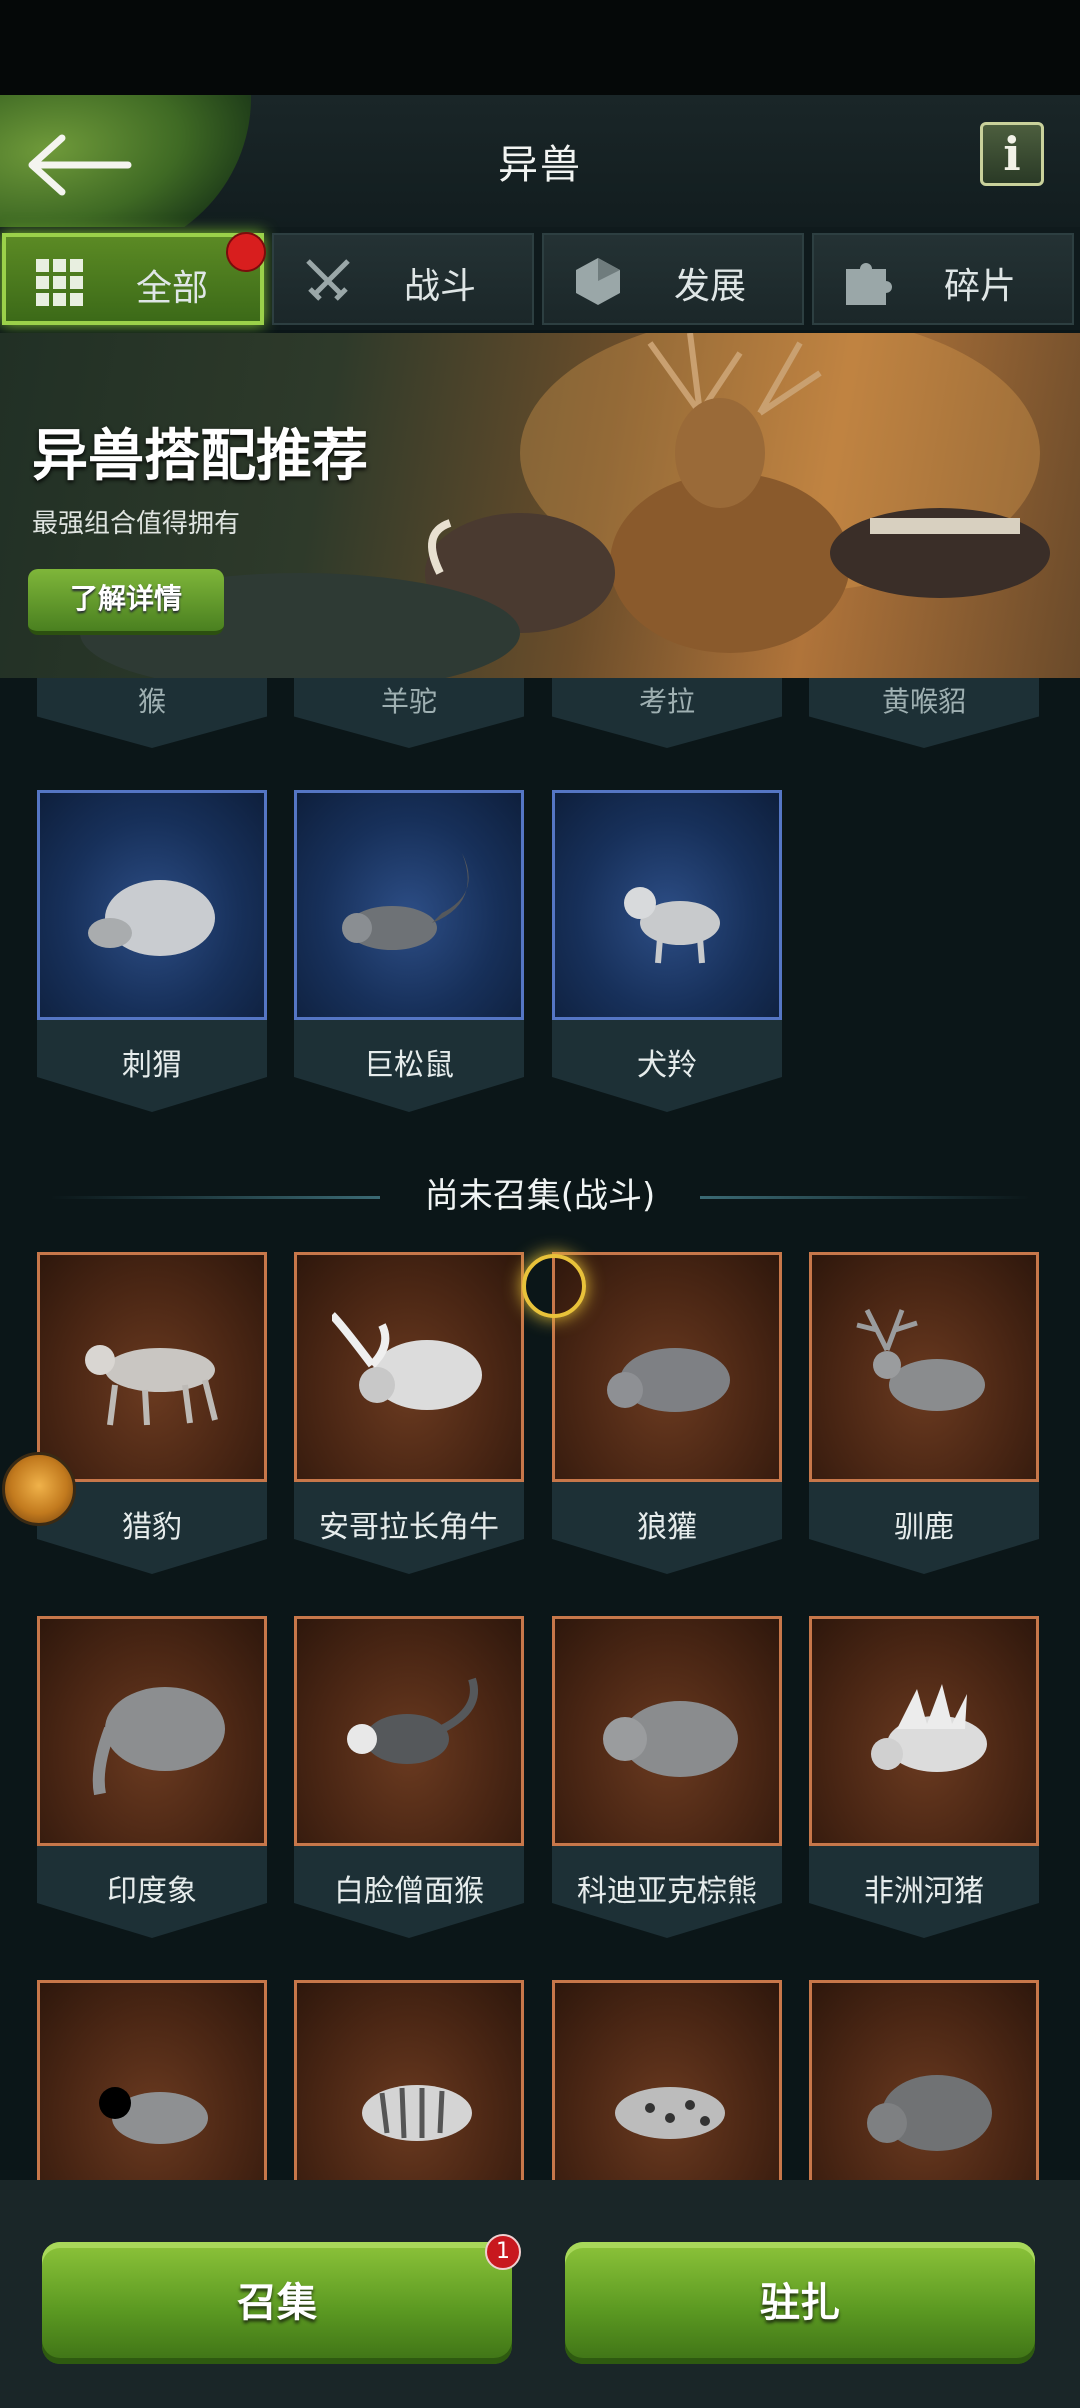 The width and height of the screenshot is (1080, 2408). I want to click on tab-all-label: 全部, so click(172, 288).